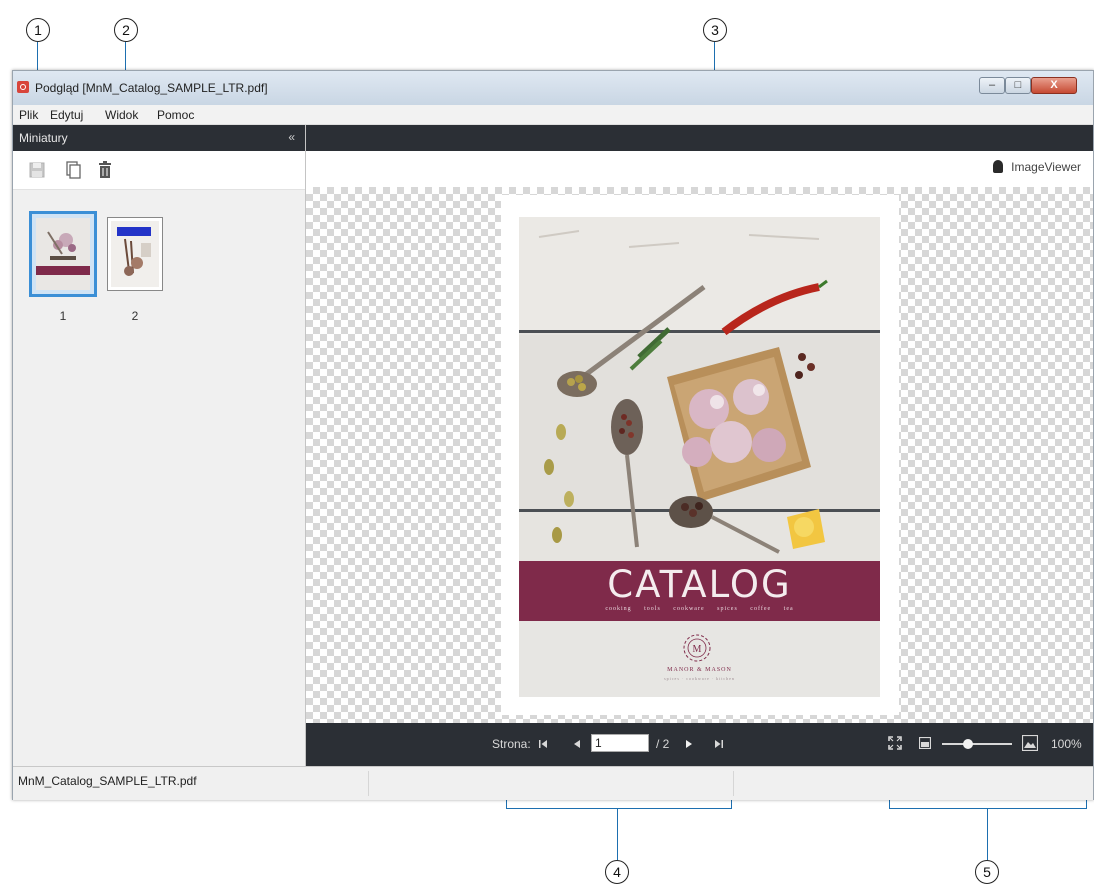 The image size is (1094, 886). Describe the element at coordinates (699, 389) in the screenshot. I see `cover-photo` at that location.